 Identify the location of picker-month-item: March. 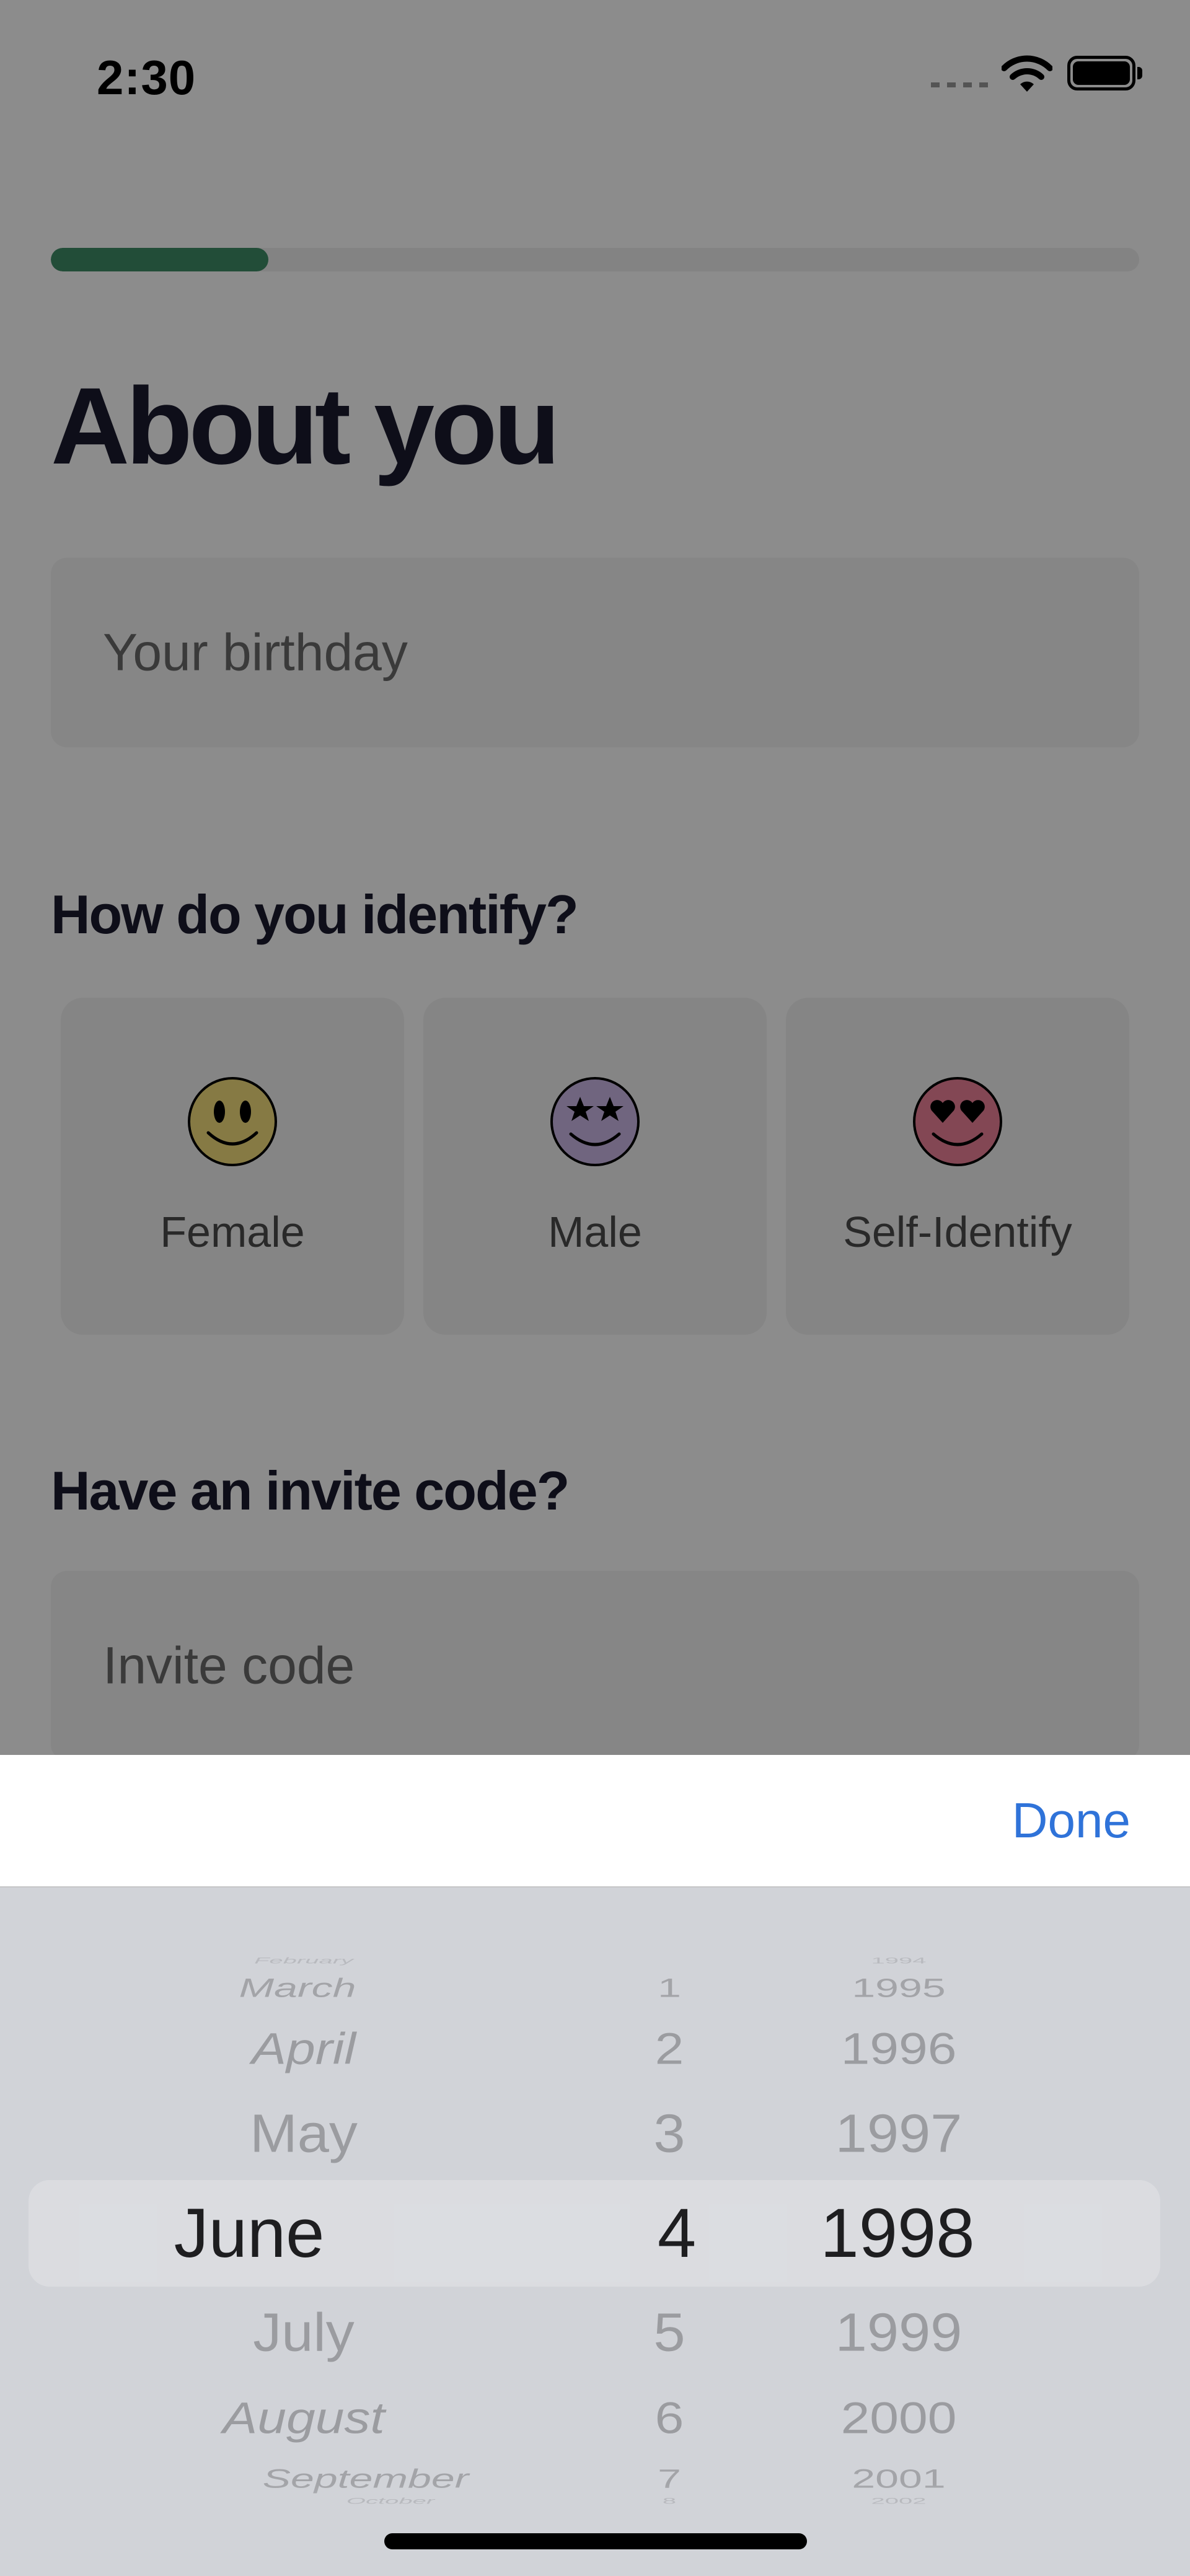
(297, 1988).